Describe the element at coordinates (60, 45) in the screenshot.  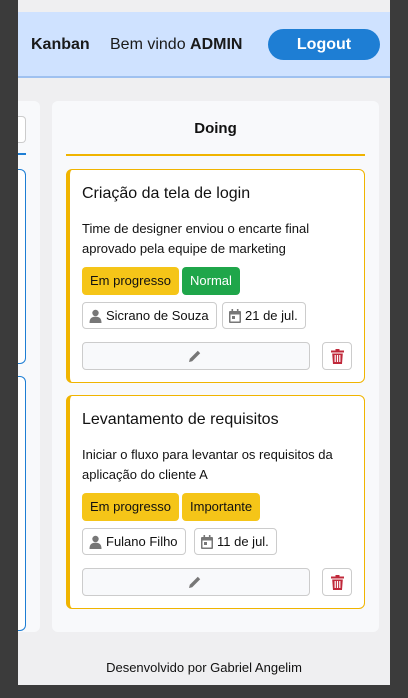
I see `brand-title: Kanban` at that location.